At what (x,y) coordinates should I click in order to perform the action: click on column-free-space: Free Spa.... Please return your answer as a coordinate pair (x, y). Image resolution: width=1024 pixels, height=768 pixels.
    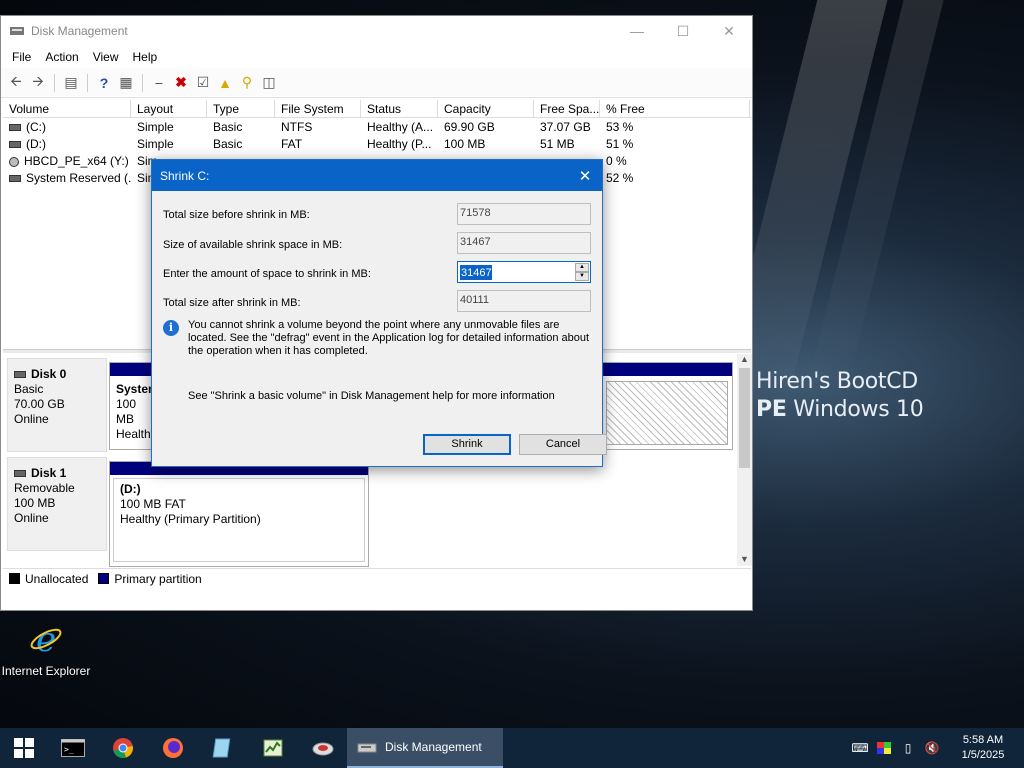
    Looking at the image, I should click on (567, 108).